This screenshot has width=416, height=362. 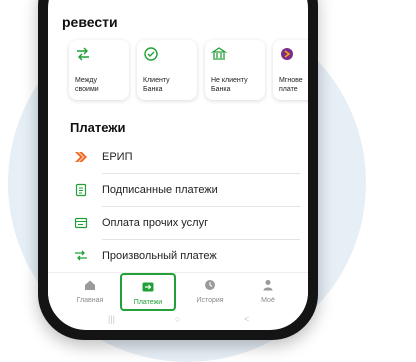 I want to click on system-nav-bar: ||| ○ <, so click(x=178, y=321).